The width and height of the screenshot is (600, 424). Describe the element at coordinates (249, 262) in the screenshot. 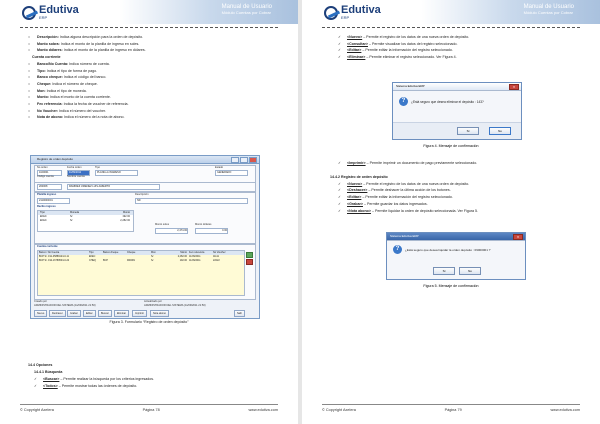

I see `delete-row-icon` at that location.